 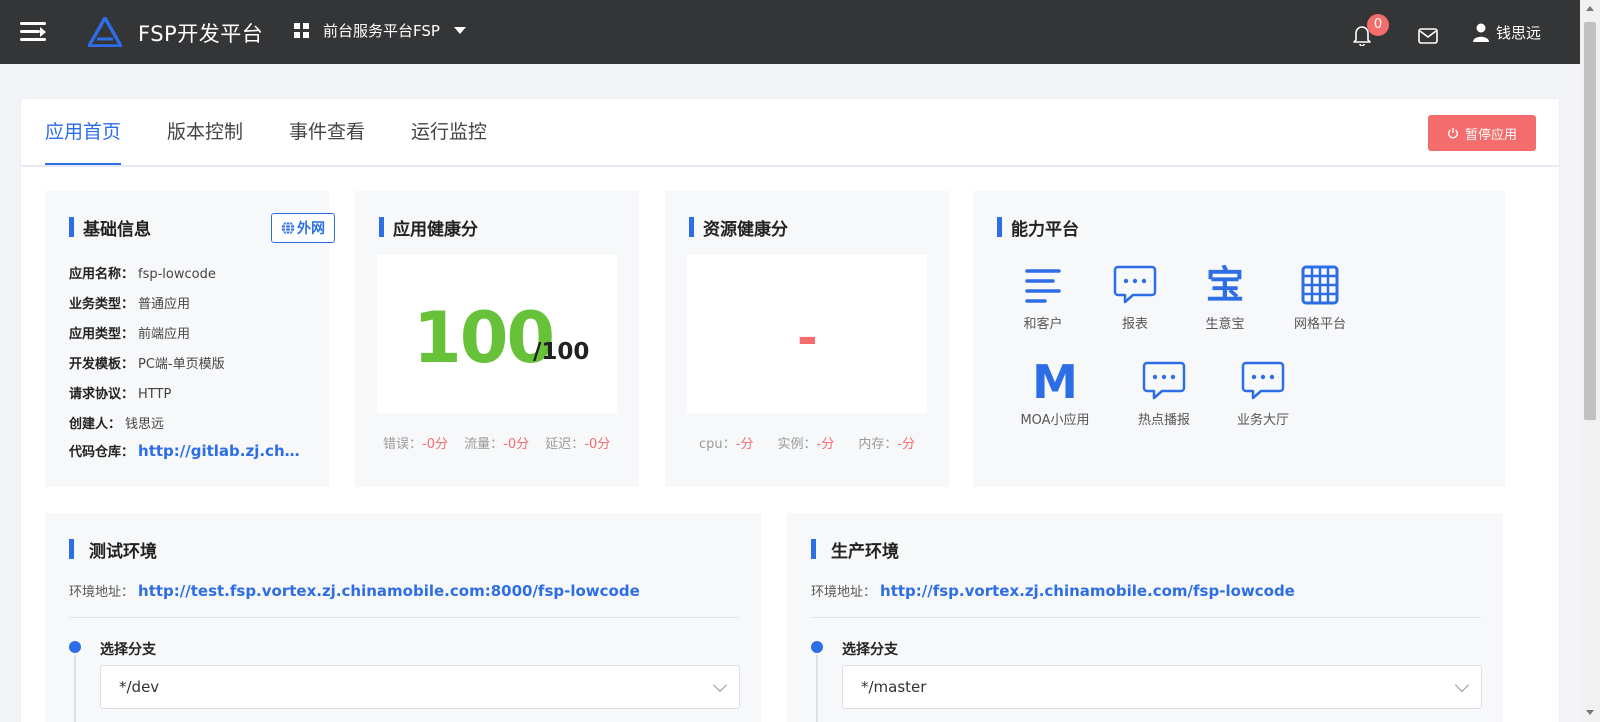 What do you see at coordinates (894, 687) in the screenshot?
I see `branch-value: */master` at bounding box center [894, 687].